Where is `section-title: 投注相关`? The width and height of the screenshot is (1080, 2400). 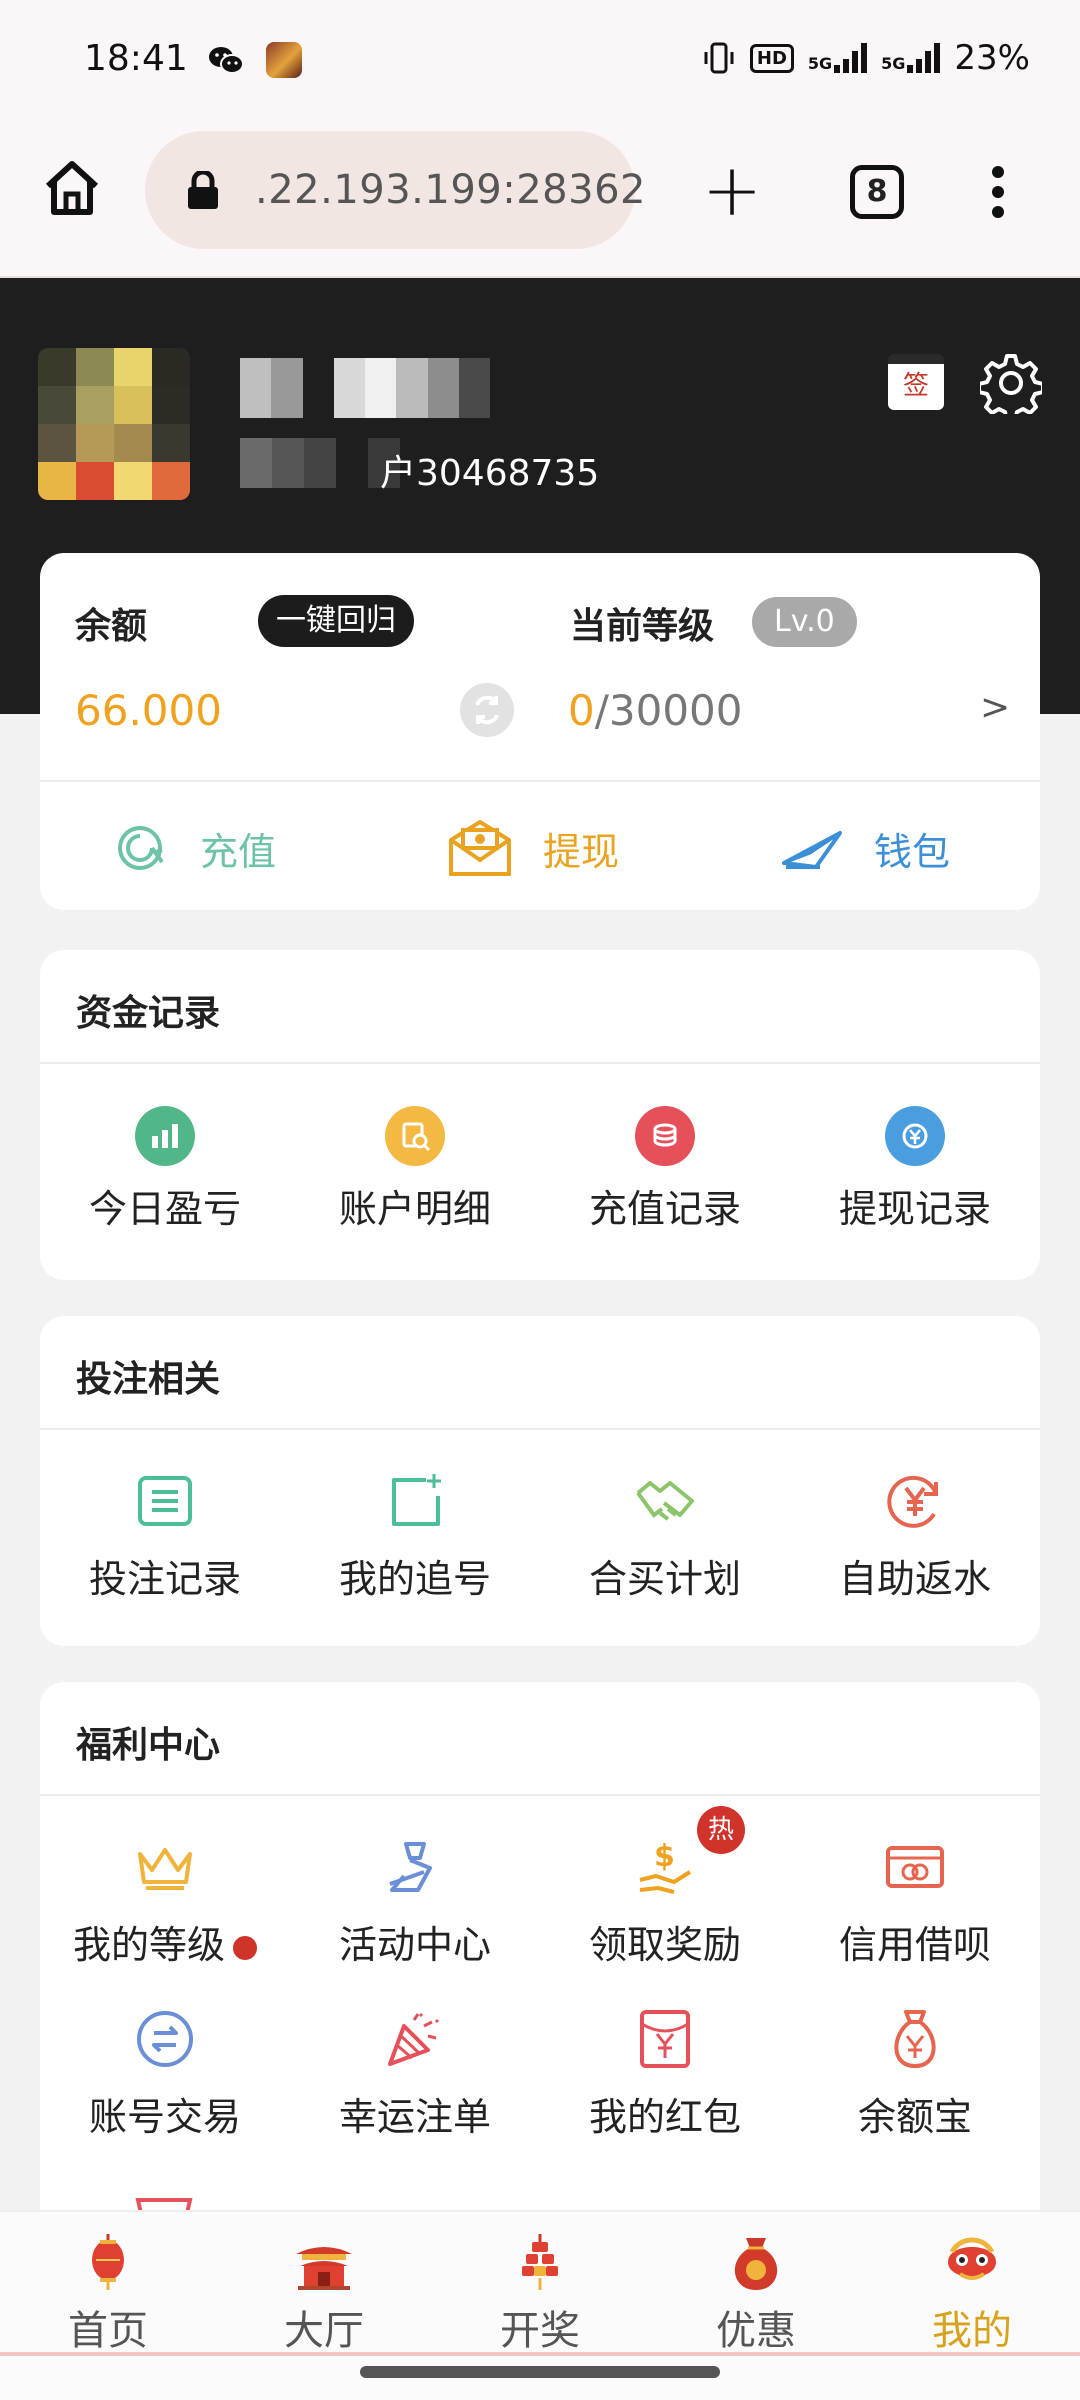
section-title: 投注相关 is located at coordinates (148, 1379).